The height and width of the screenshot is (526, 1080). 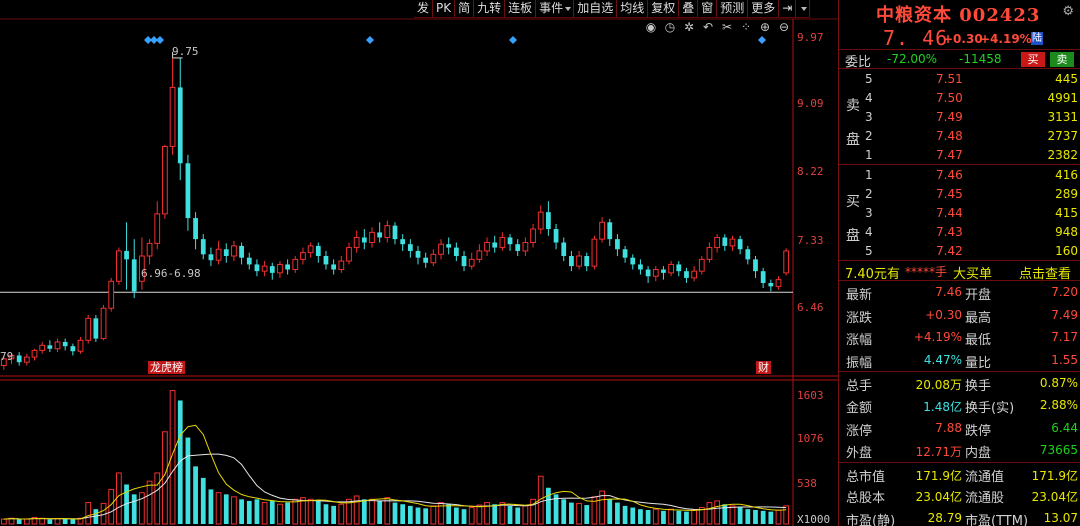 What do you see at coordinates (689, 27) in the screenshot?
I see `settings-icon: ✲` at bounding box center [689, 27].